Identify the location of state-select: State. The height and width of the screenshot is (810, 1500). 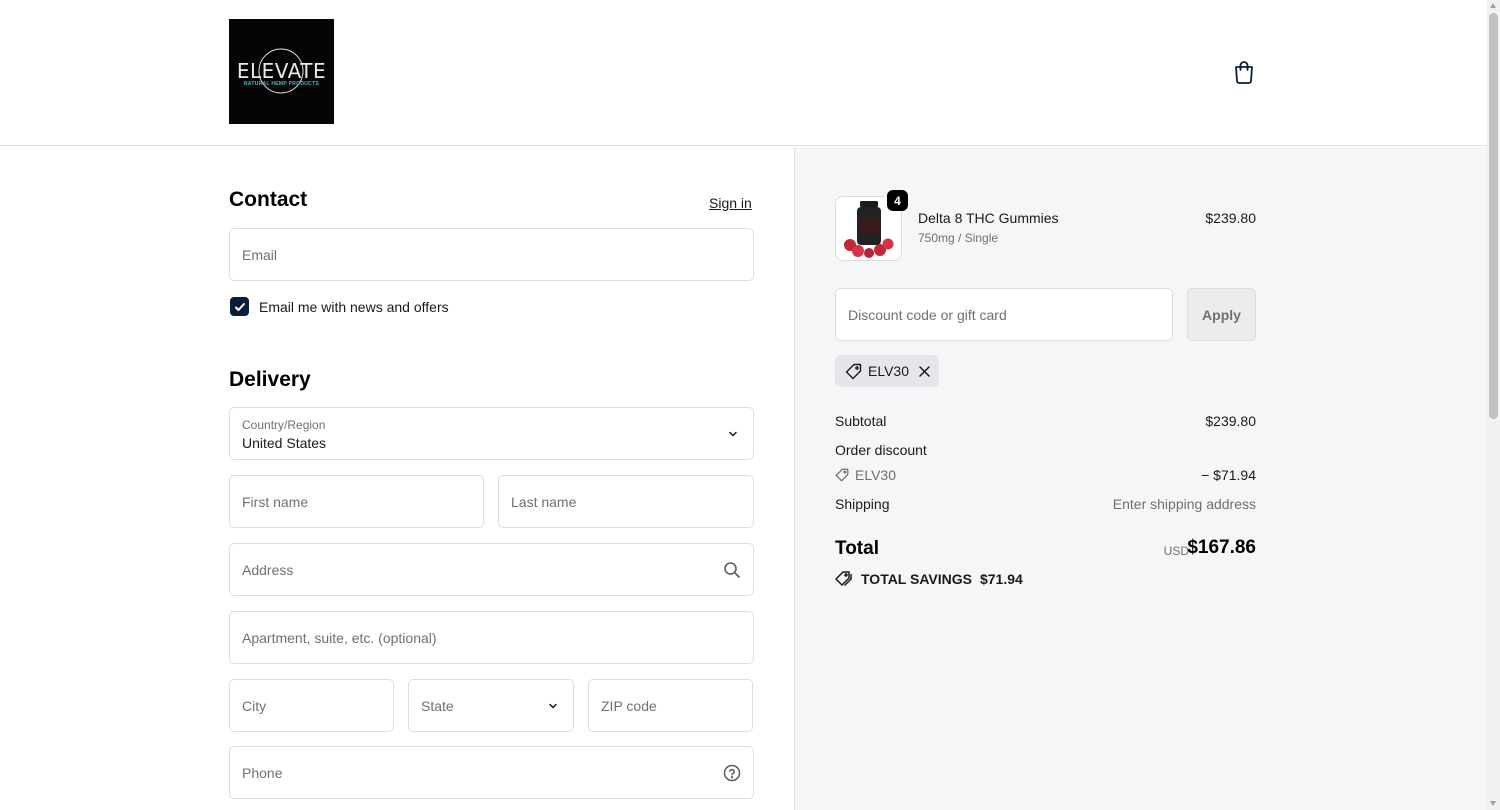
(491, 705).